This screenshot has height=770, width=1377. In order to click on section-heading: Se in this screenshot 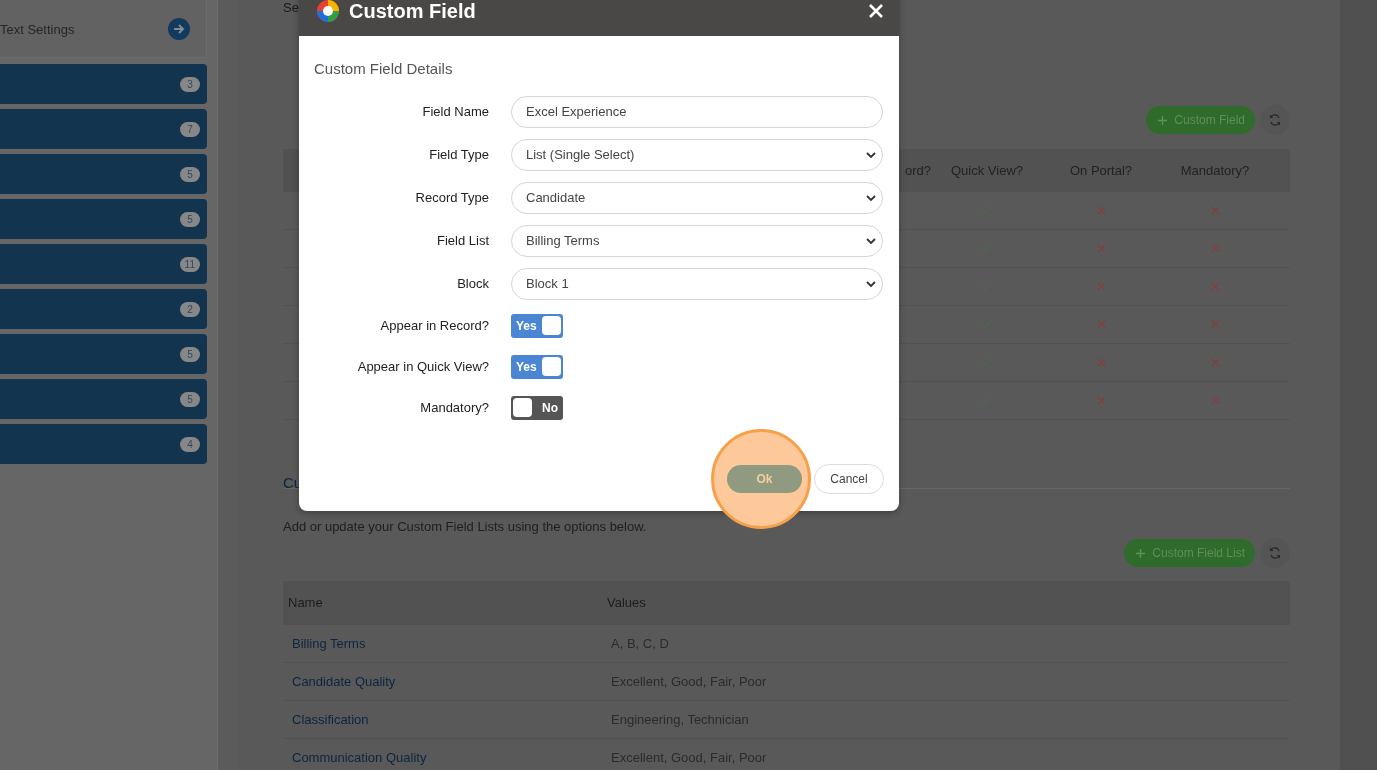, I will do `click(291, 7)`.